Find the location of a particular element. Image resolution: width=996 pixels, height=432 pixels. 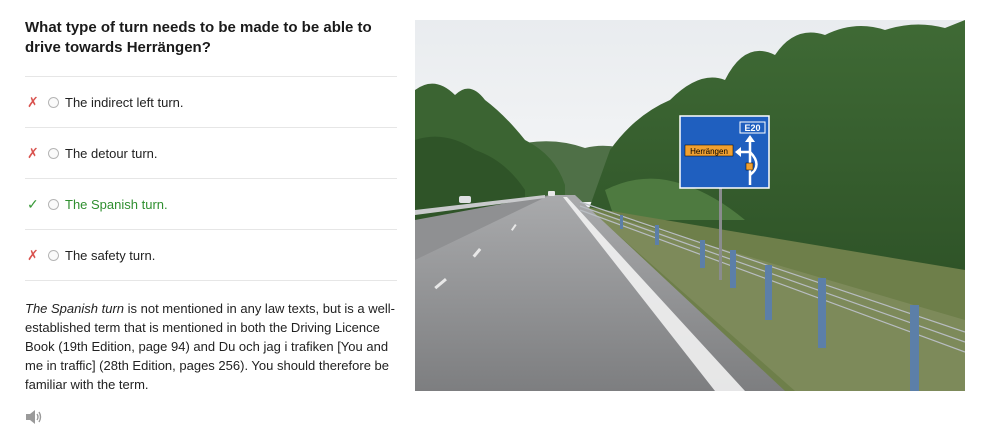

answer-label: The Spanish turn. is located at coordinates (116, 204).